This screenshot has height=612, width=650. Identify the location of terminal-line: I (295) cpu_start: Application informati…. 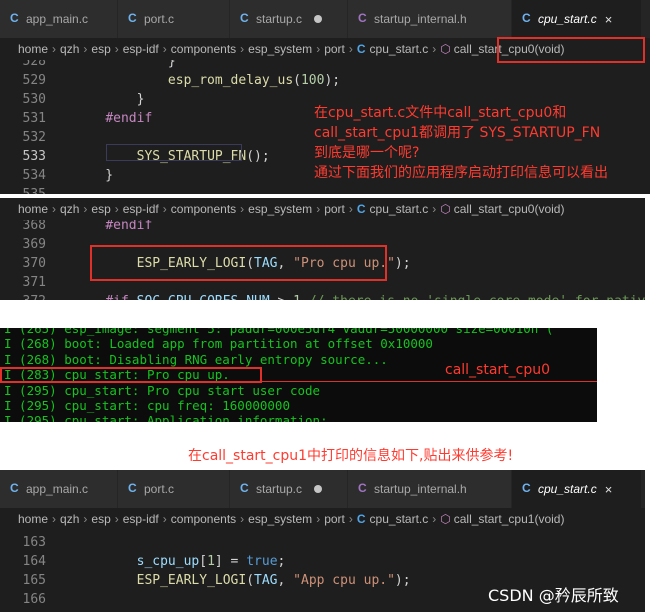
(166, 417).